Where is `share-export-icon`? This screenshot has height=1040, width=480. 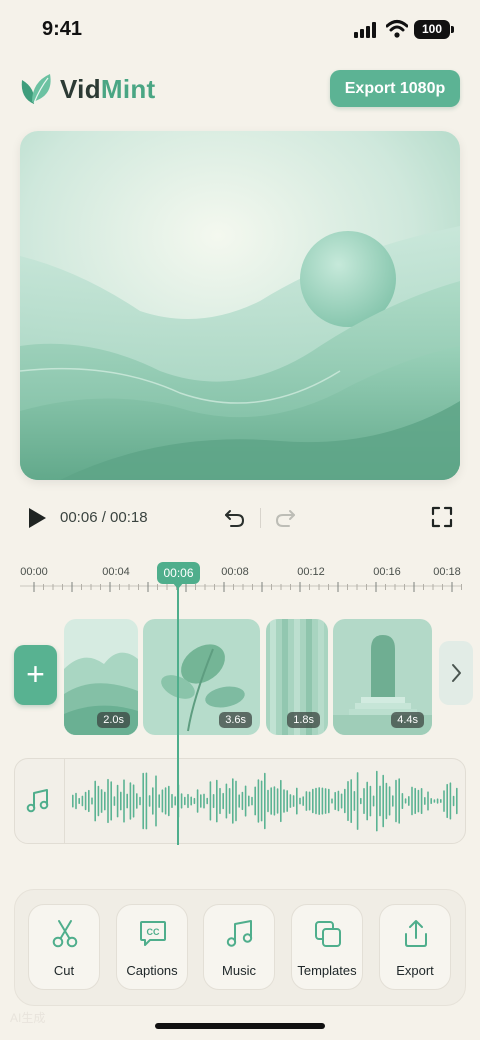
share-export-icon is located at coordinates (416, 933).